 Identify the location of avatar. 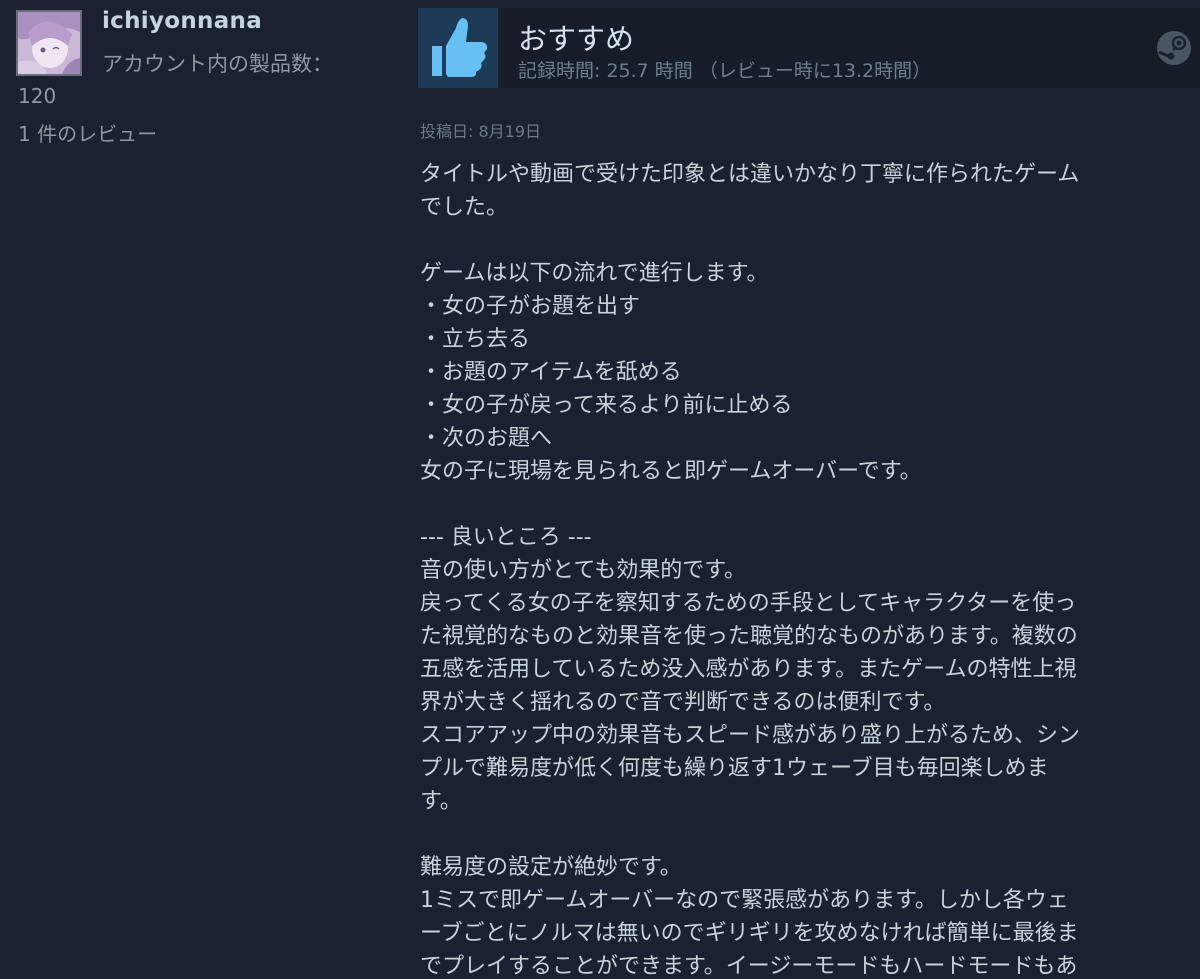
(49, 43).